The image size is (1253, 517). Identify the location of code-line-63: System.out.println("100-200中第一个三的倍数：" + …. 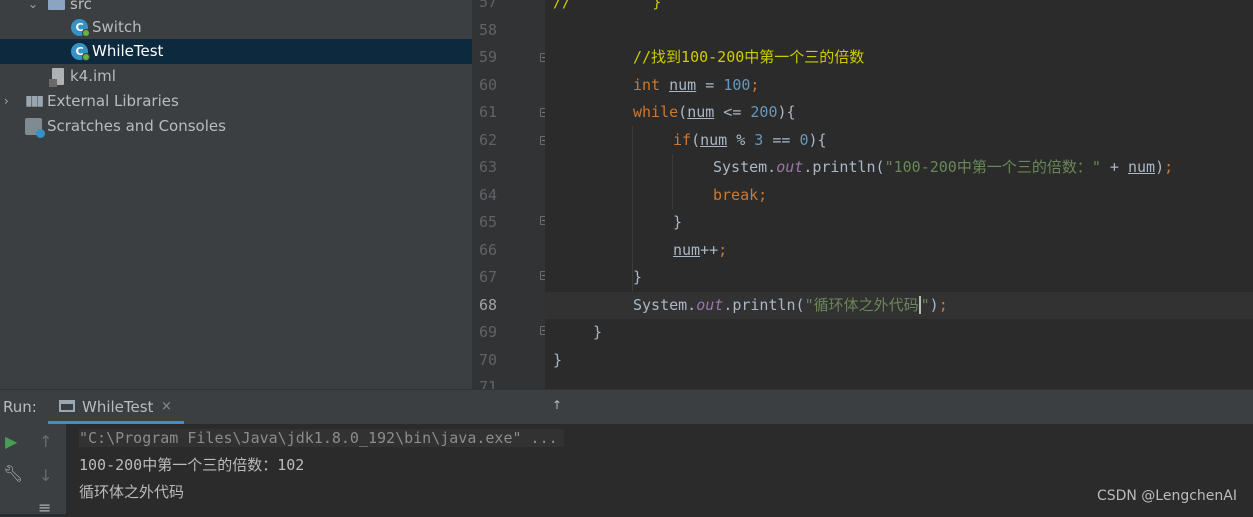
(943, 168).